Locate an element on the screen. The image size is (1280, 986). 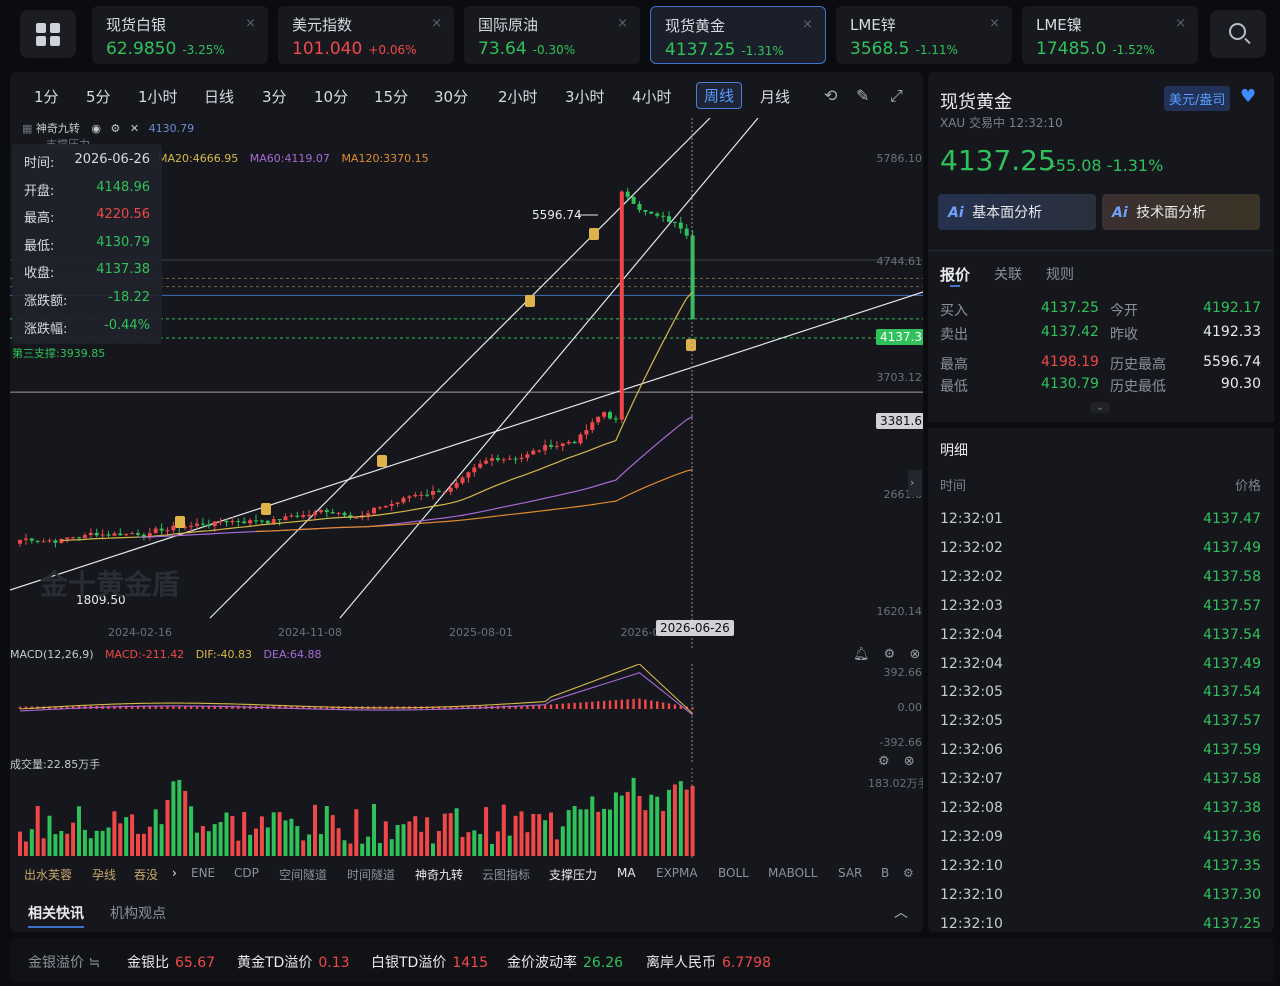
replay-icon: ⟲ is located at coordinates (830, 95).